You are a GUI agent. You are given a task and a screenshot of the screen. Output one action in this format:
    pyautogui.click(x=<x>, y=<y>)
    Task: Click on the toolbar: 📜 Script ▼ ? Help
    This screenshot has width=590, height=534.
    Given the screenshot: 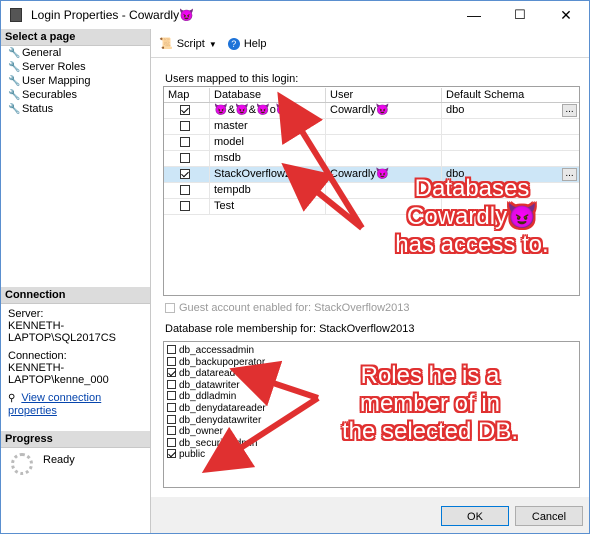 What is the action you would take?
    pyautogui.click(x=214, y=44)
    